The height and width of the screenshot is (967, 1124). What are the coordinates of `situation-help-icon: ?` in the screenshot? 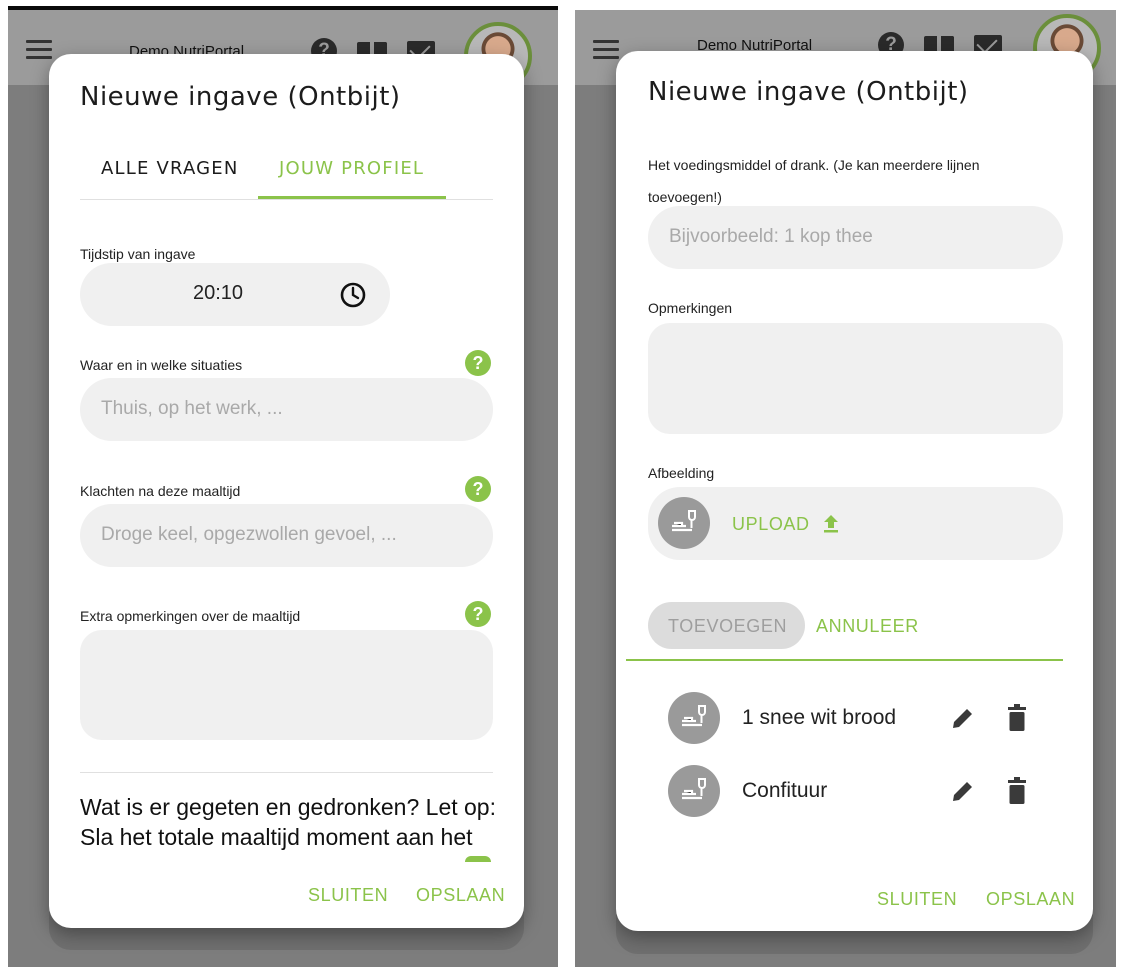 It's located at (478, 363).